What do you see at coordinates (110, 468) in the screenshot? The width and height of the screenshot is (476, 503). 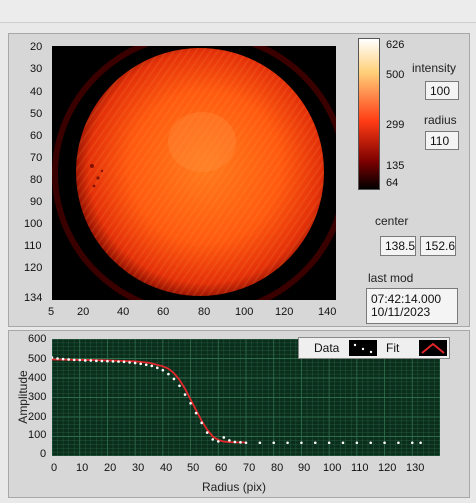 I see `profile-x-tick: 20` at bounding box center [110, 468].